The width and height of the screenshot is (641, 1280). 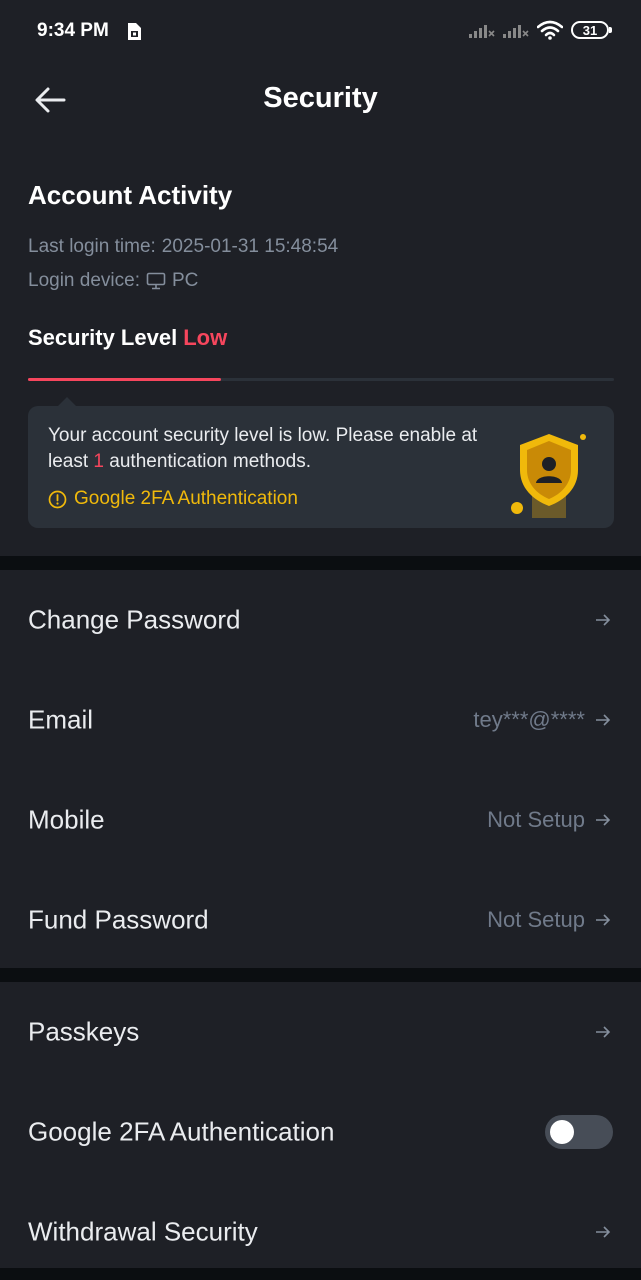 I want to click on row-label: Google 2FA Authentication, so click(x=181, y=1131).